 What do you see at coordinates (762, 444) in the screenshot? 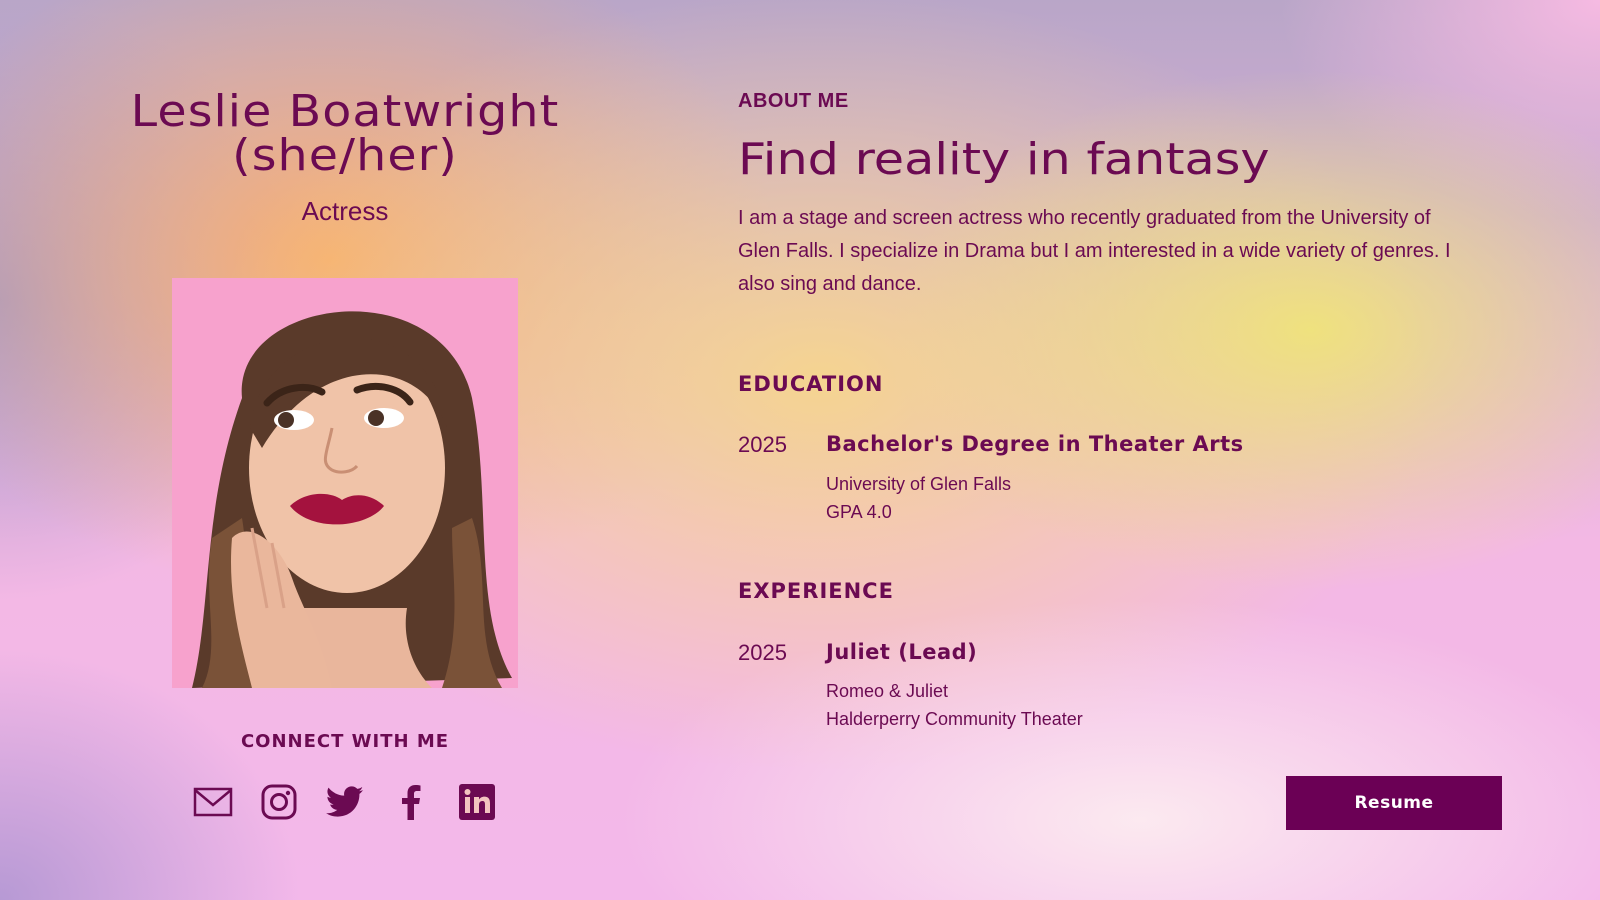
I see `education-year: 2025` at bounding box center [762, 444].